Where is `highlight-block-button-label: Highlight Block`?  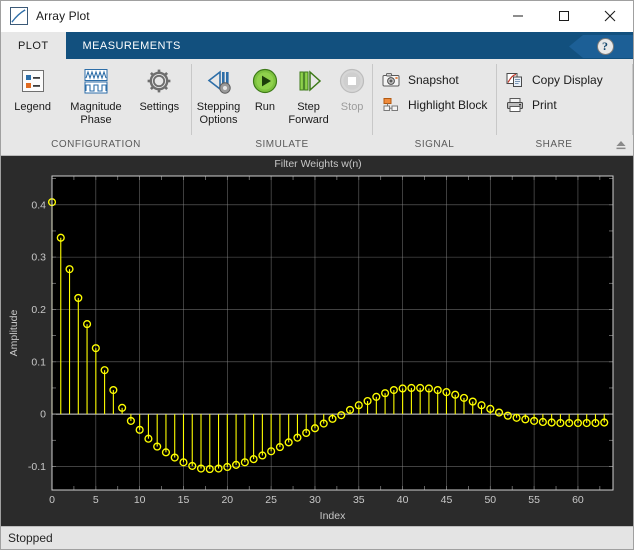 highlight-block-button-label: Highlight Block is located at coordinates (448, 104).